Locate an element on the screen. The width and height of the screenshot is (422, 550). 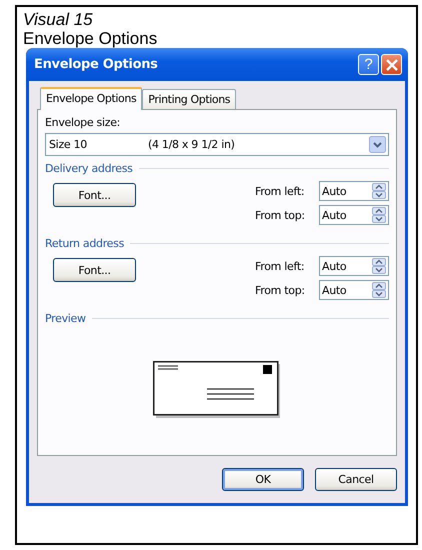
envelope-size-dropdown: Size 10 (4 1/8 x 9 1/2 in) is located at coordinates (217, 144).